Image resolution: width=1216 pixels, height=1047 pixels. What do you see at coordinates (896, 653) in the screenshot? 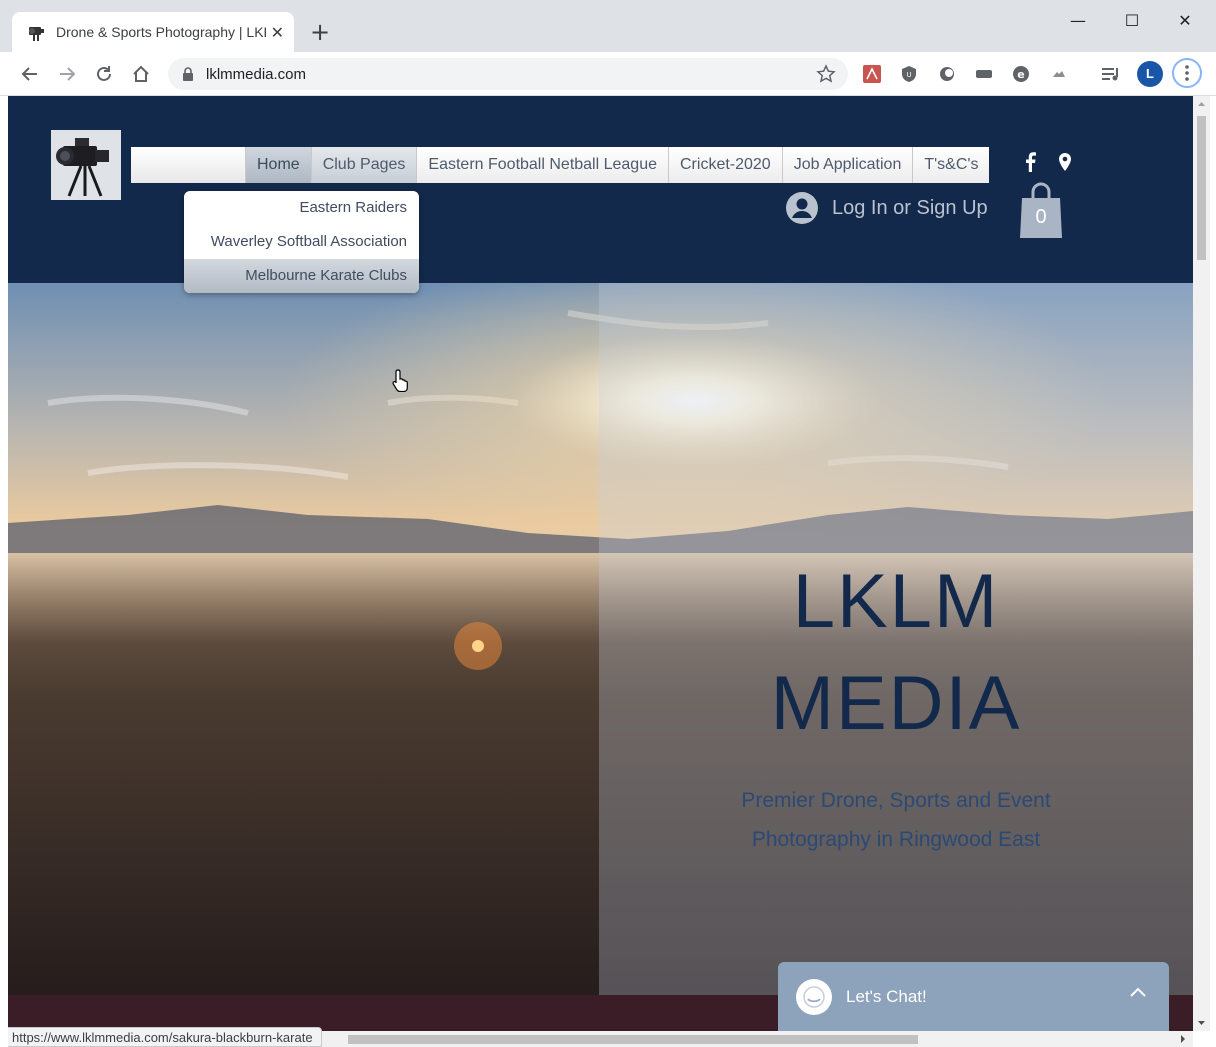
I see `hero-title: LKLM MEDIA` at bounding box center [896, 653].